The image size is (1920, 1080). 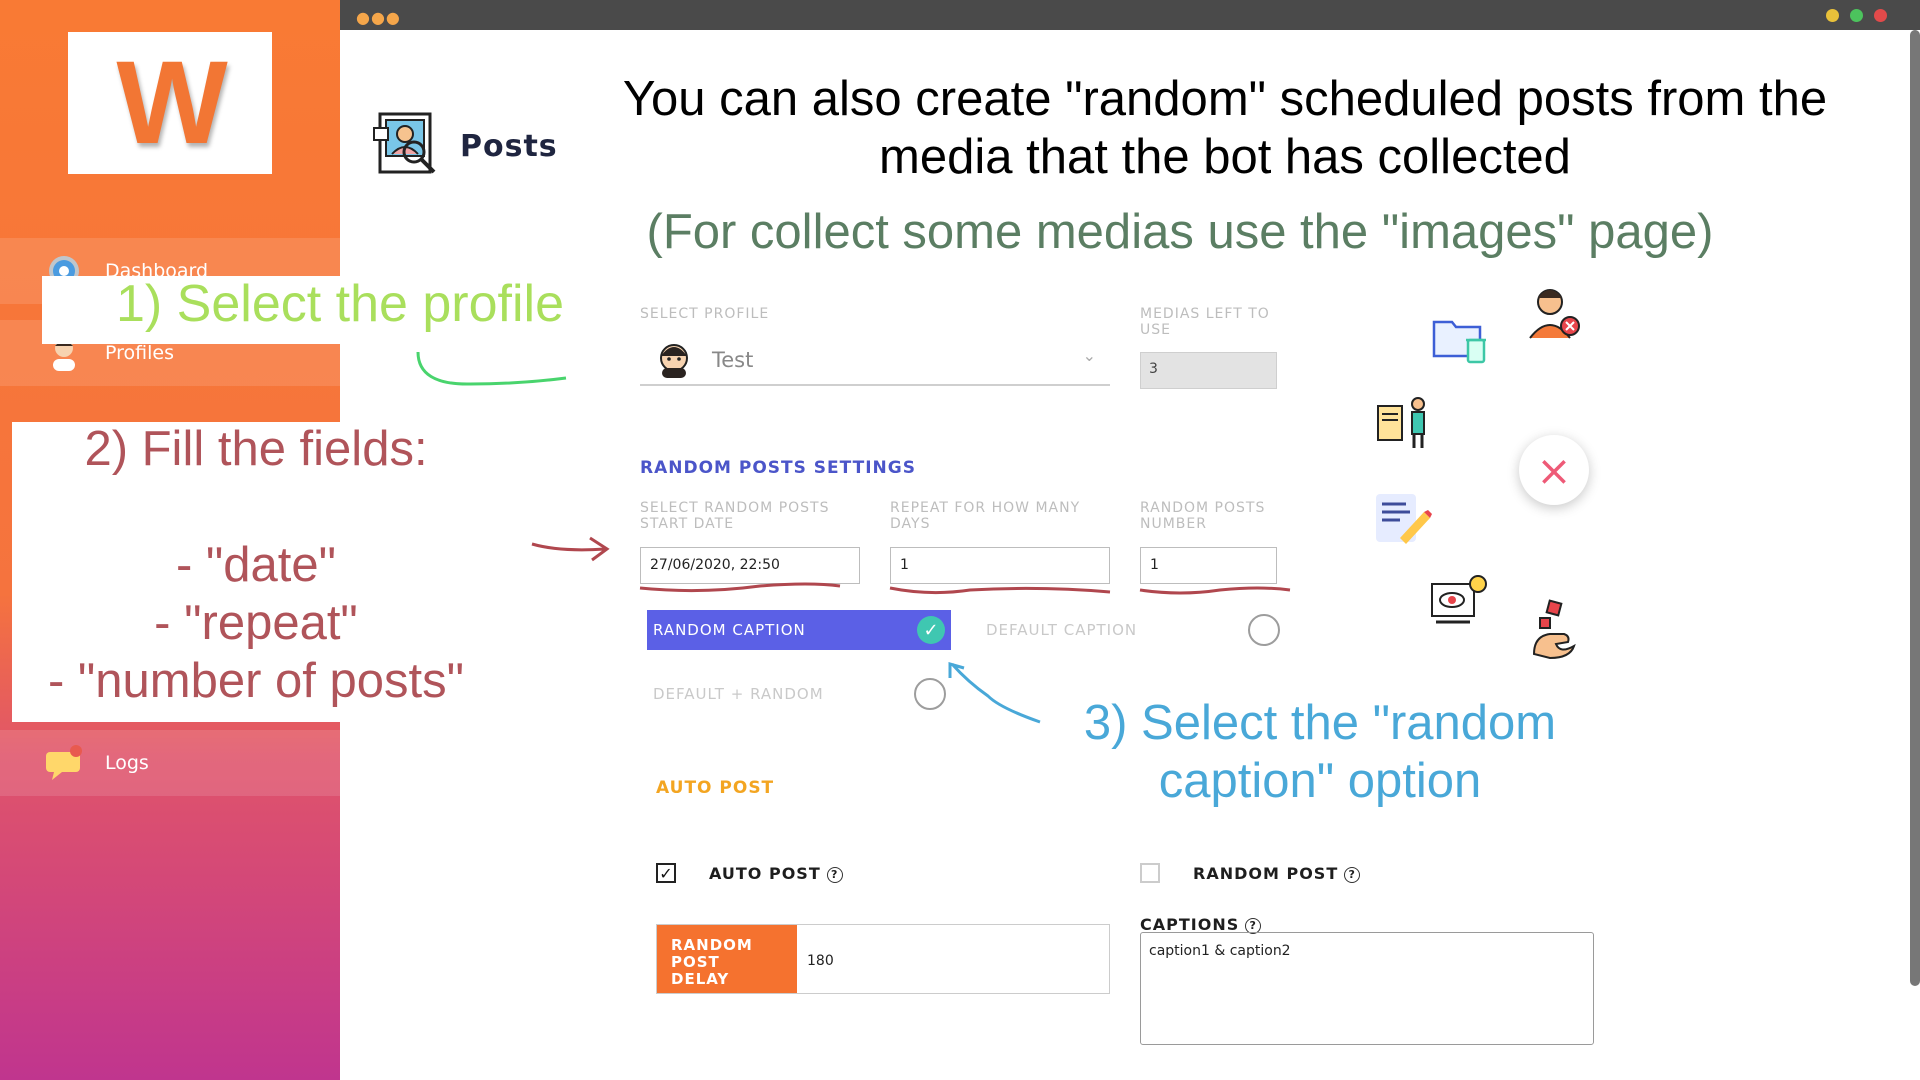 What do you see at coordinates (1000, 590) in the screenshot?
I see `red-underline-repeat` at bounding box center [1000, 590].